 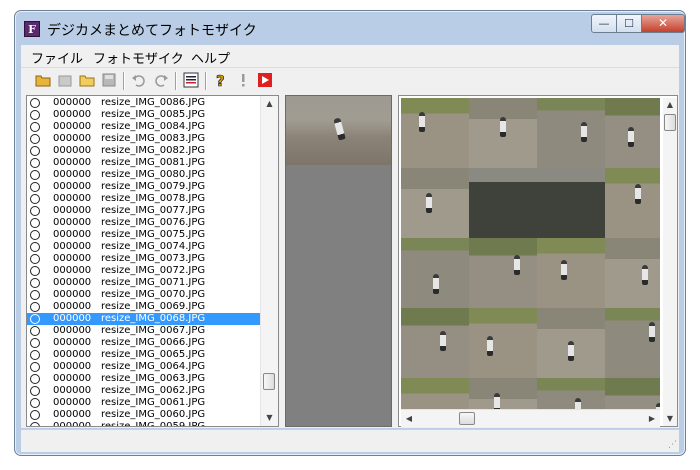 I want to click on list-icon, so click(x=191, y=80).